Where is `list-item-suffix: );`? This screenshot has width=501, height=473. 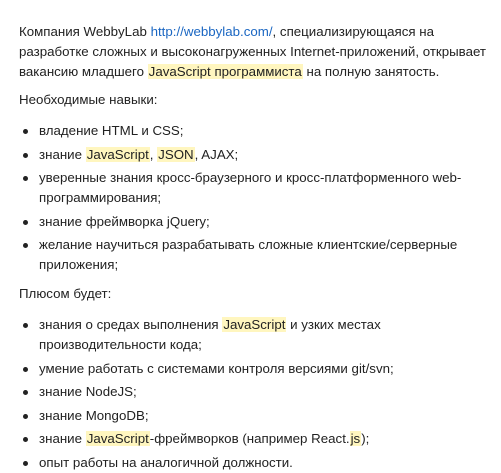
list-item-suffix: ); is located at coordinates (365, 438).